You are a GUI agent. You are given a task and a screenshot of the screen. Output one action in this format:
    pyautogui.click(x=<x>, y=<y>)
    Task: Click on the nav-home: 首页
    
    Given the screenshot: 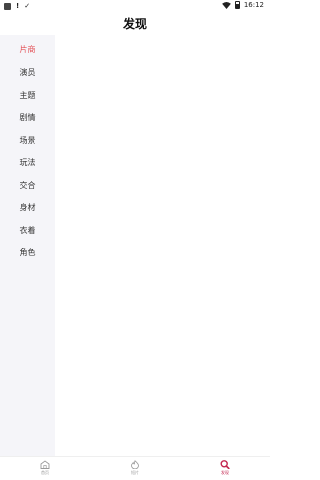 What is the action you would take?
    pyautogui.click(x=45, y=468)
    